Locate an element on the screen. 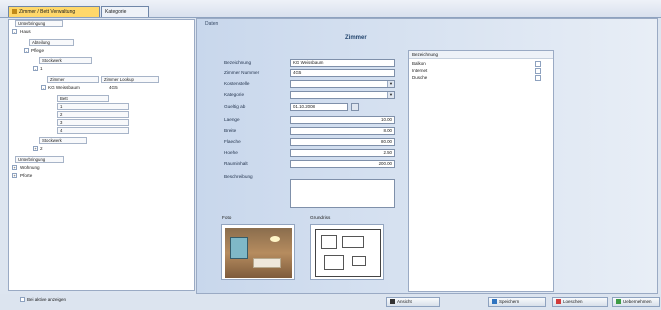  kategorie-dropdown: ▼ is located at coordinates (342, 95).